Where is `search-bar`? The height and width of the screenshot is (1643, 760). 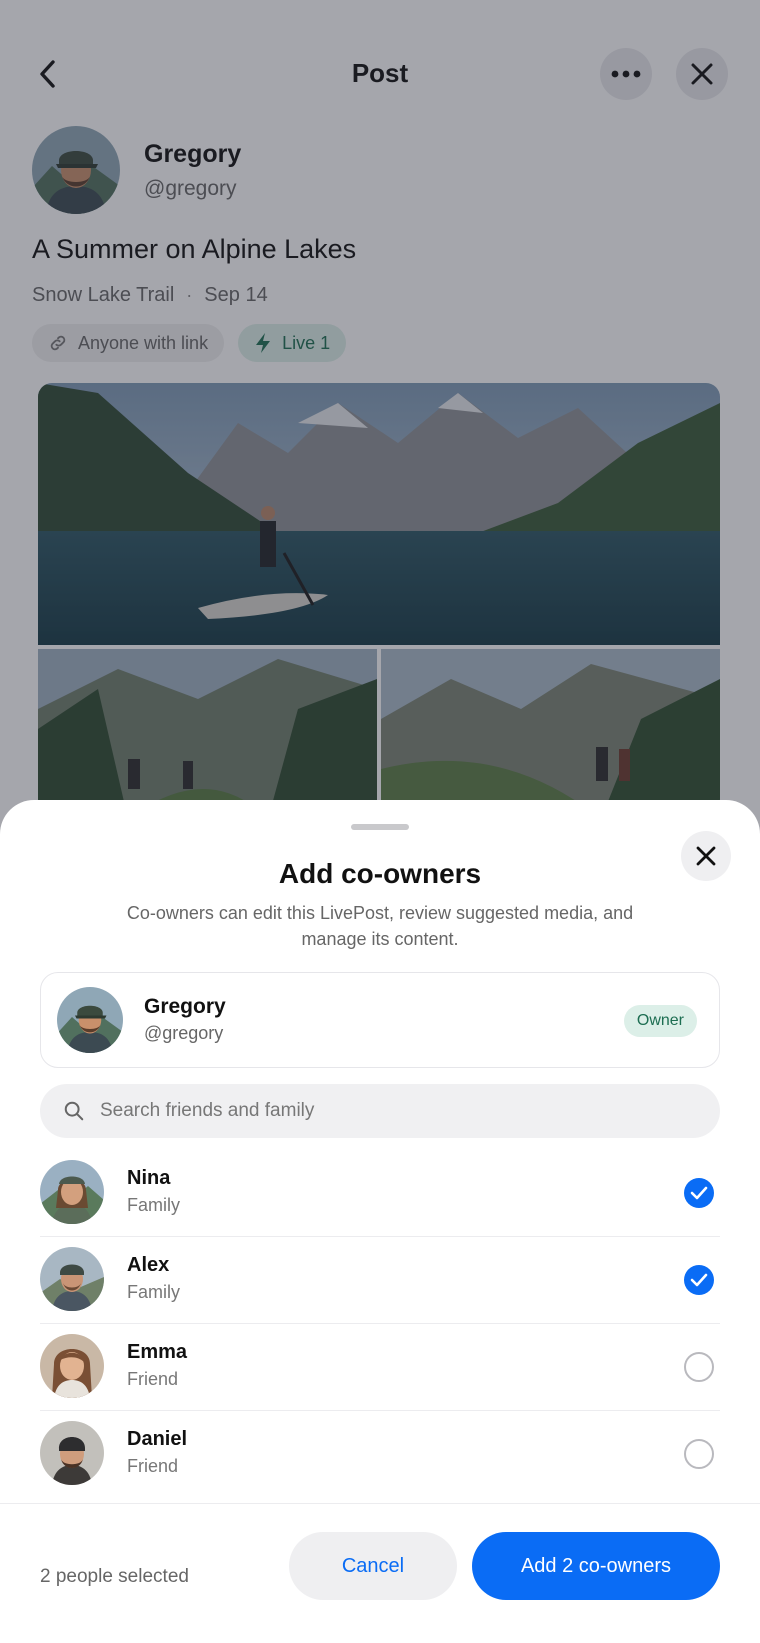
search-bar is located at coordinates (380, 1111).